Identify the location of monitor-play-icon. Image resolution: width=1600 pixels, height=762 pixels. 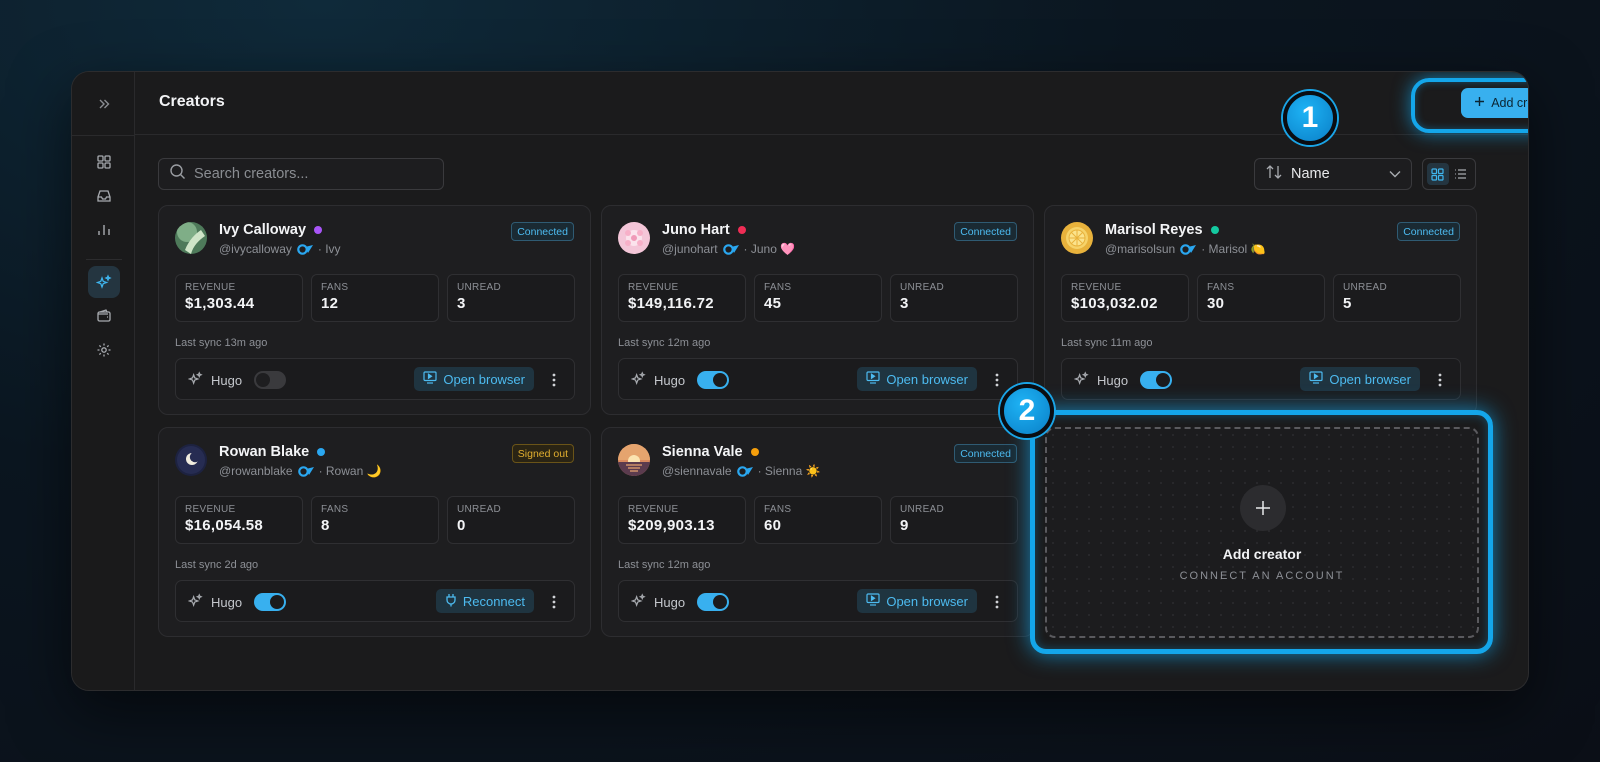
(430, 379).